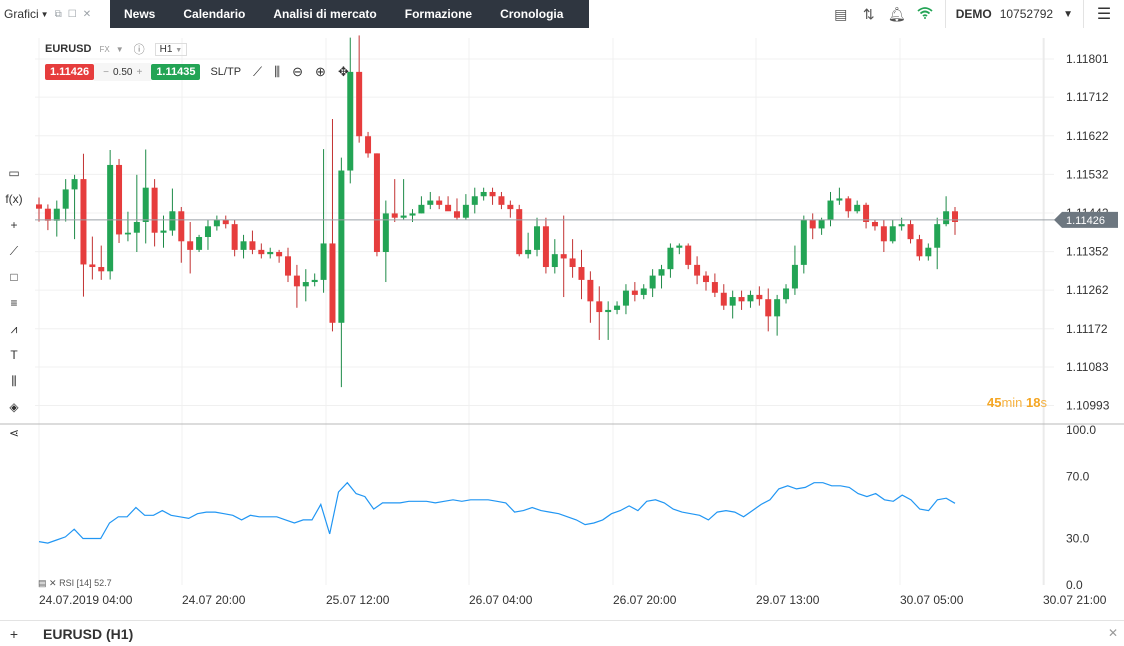  I want to click on charts-menu: Grafici ▼ ⧉ ☐ ✕, so click(55, 14).